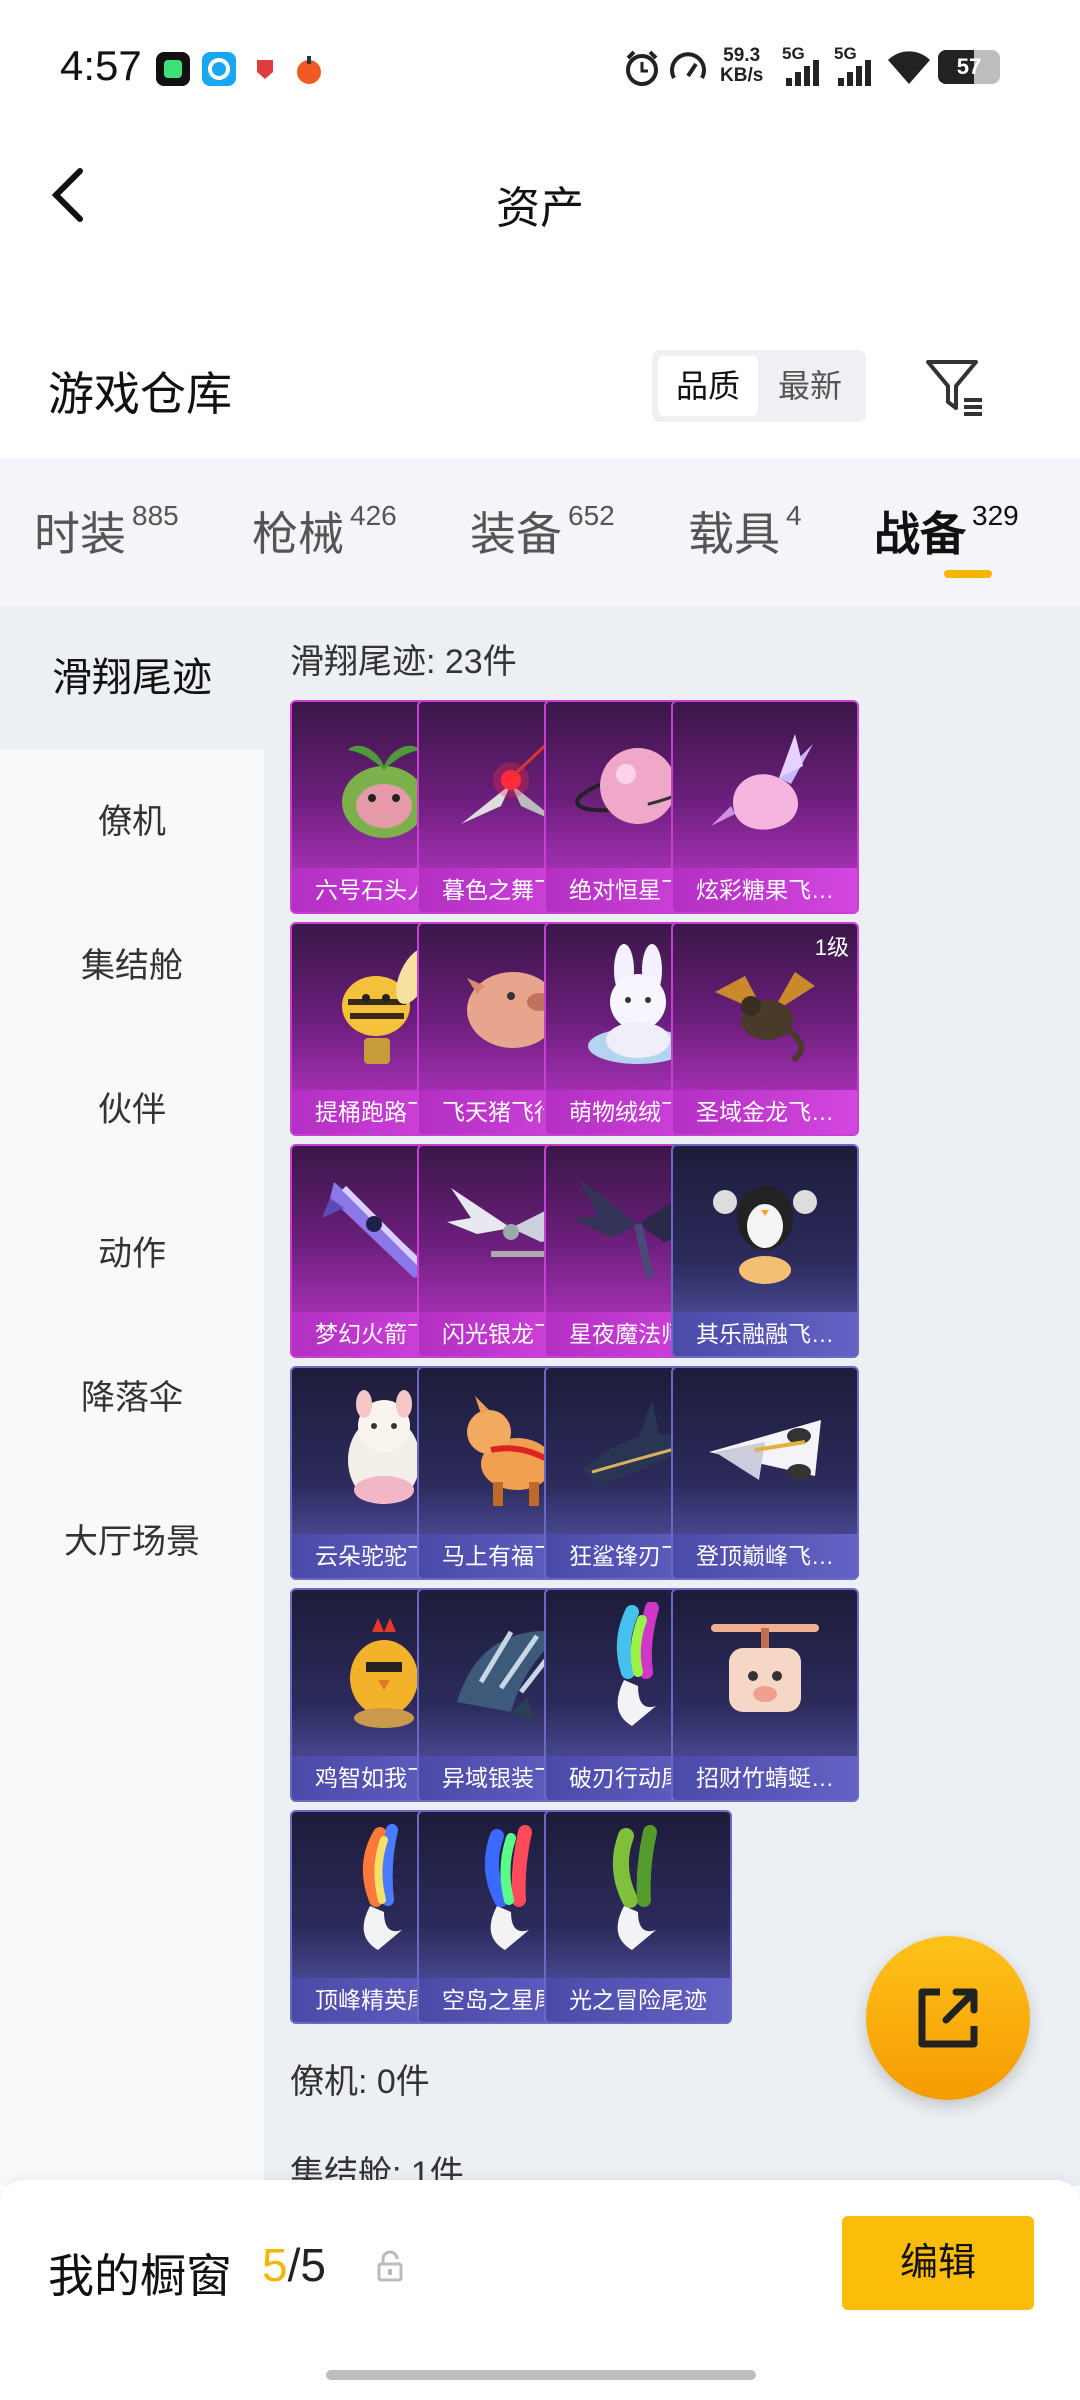  Describe the element at coordinates (765, 1668) in the screenshot. I see `heli-pig-image` at that location.